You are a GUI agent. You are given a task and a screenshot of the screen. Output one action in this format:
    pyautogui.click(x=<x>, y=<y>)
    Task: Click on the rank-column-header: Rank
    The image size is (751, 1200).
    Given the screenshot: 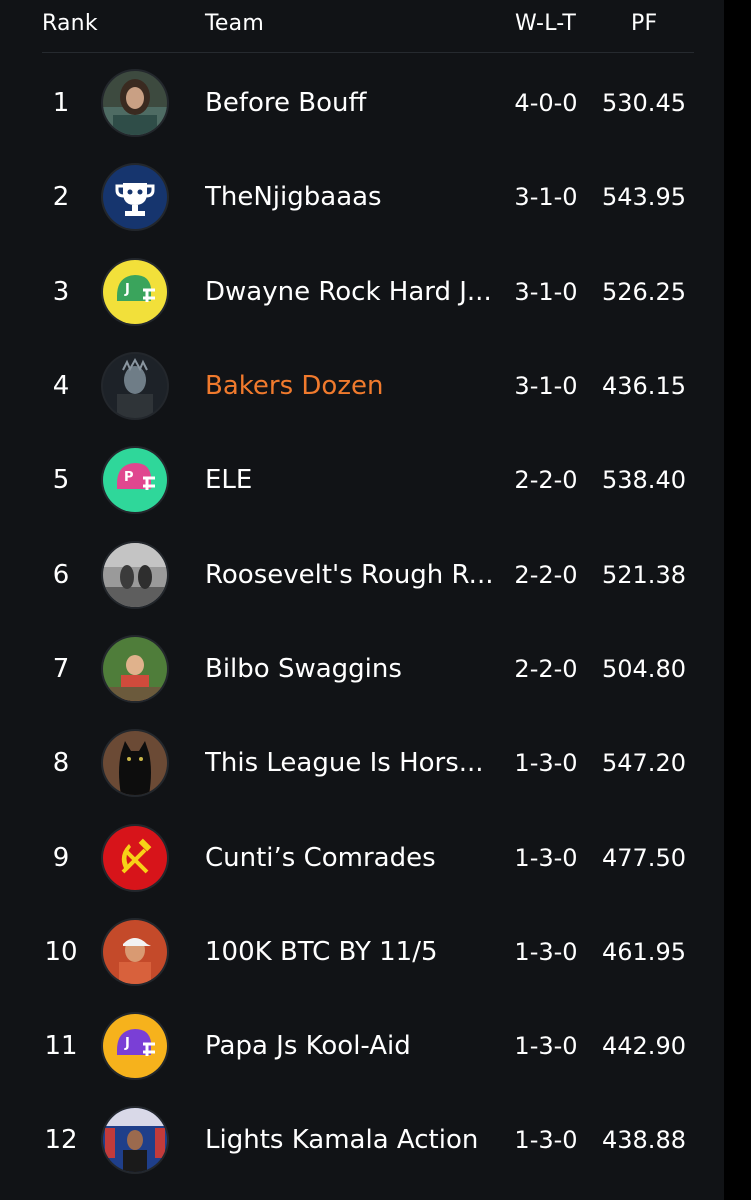 What is the action you would take?
    pyautogui.click(x=70, y=23)
    